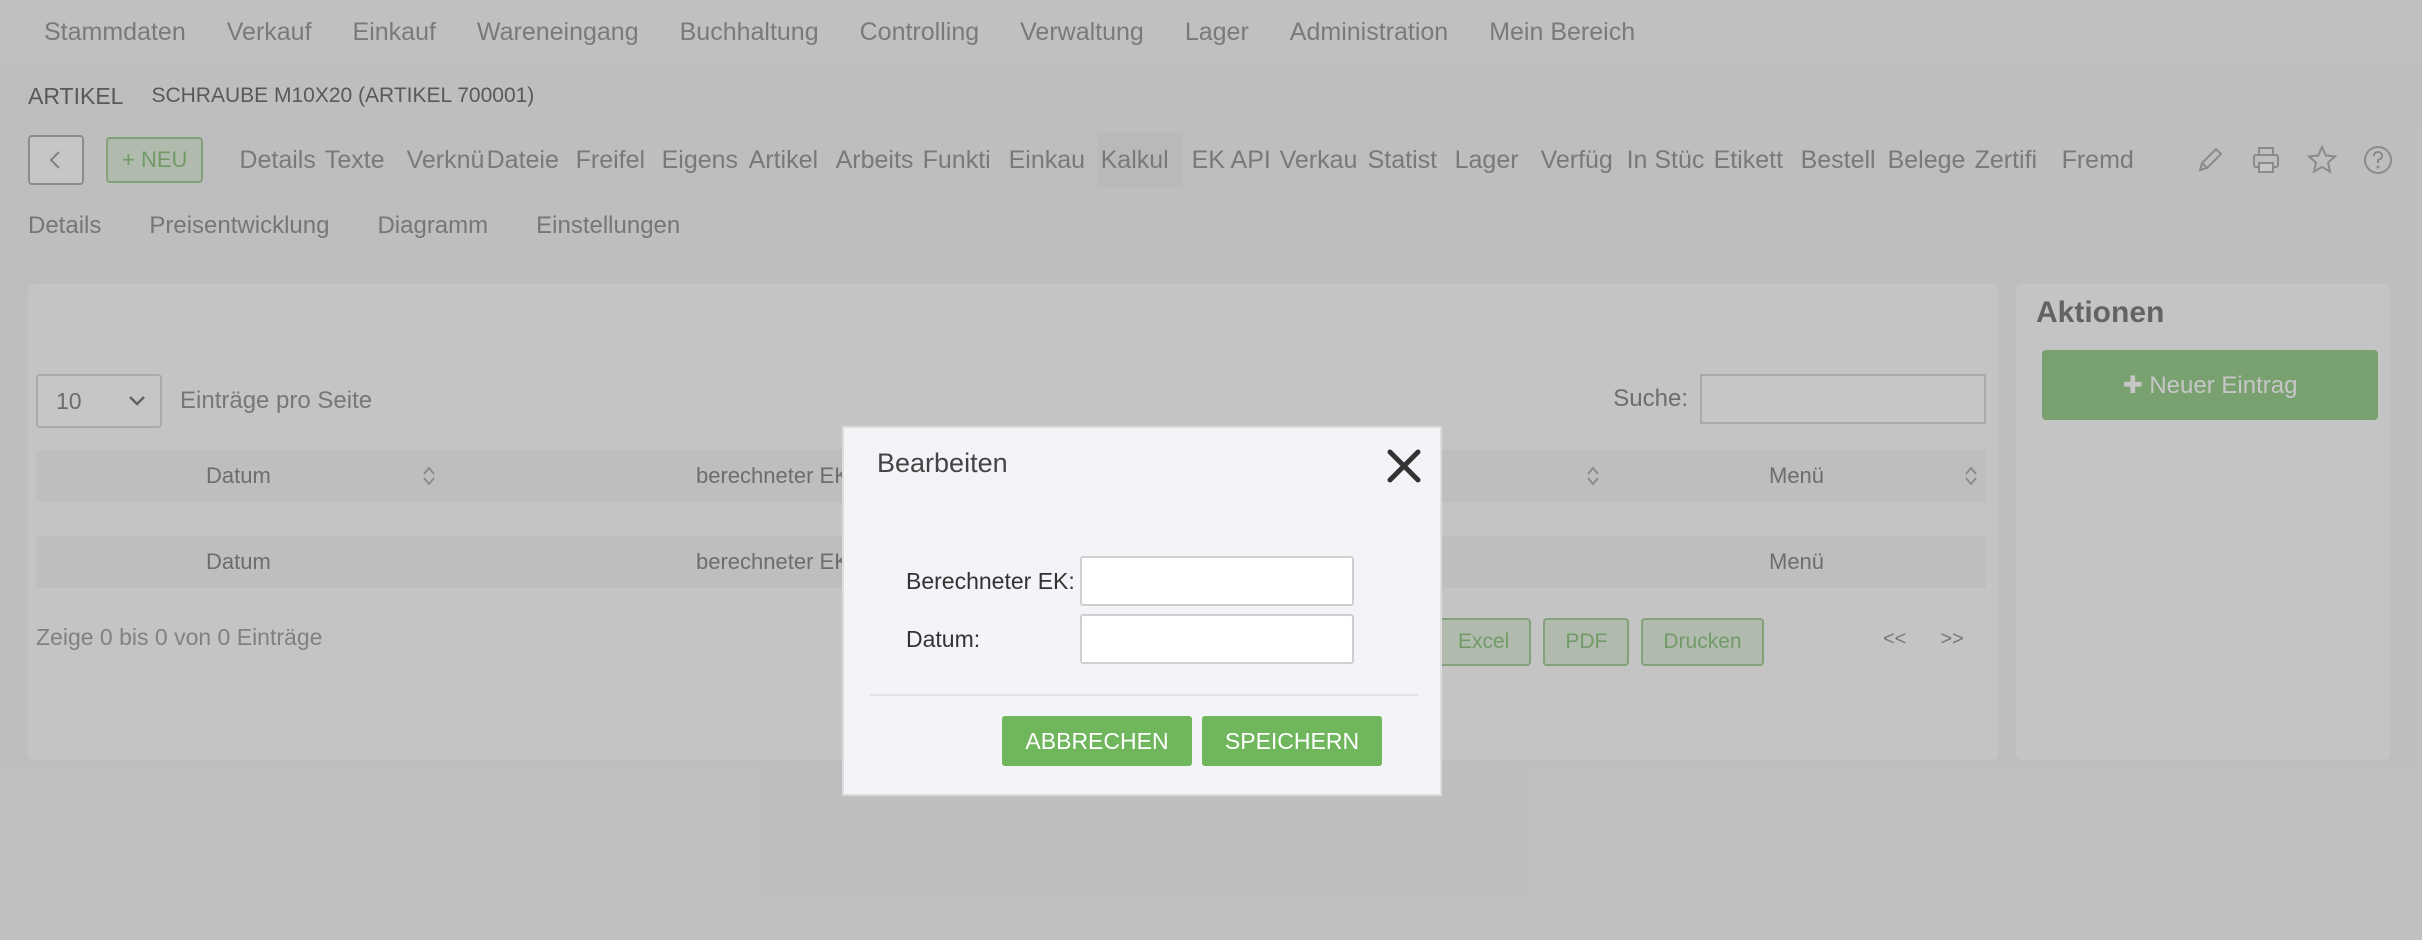  I want to click on dialog-title: Bearbeiten, so click(942, 463).